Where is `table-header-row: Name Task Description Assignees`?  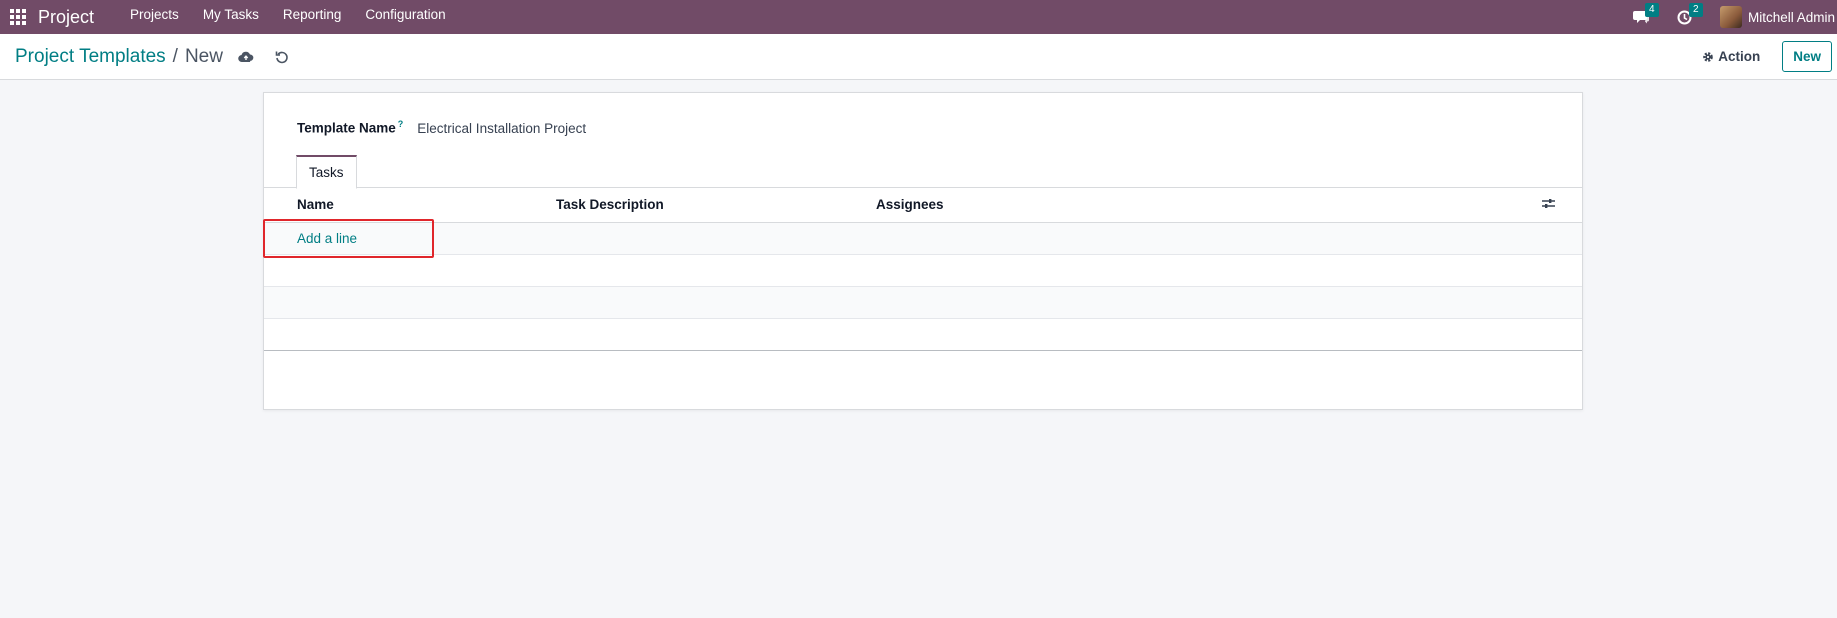
table-header-row: Name Task Description Assignees is located at coordinates (923, 205).